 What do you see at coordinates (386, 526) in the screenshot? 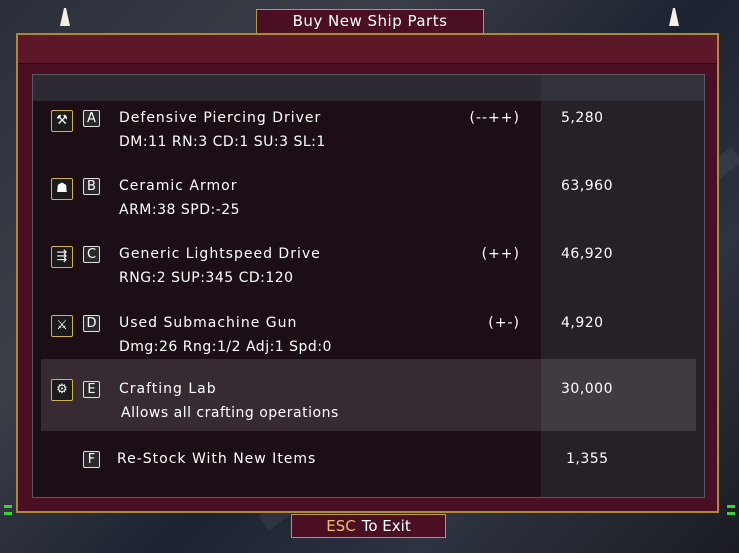
I see `exit-label: To Exit` at bounding box center [386, 526].